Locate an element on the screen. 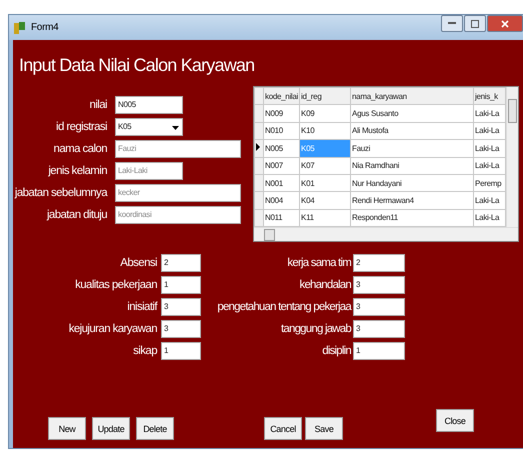 The image size is (523, 453). table-cell: N009 is located at coordinates (282, 113).